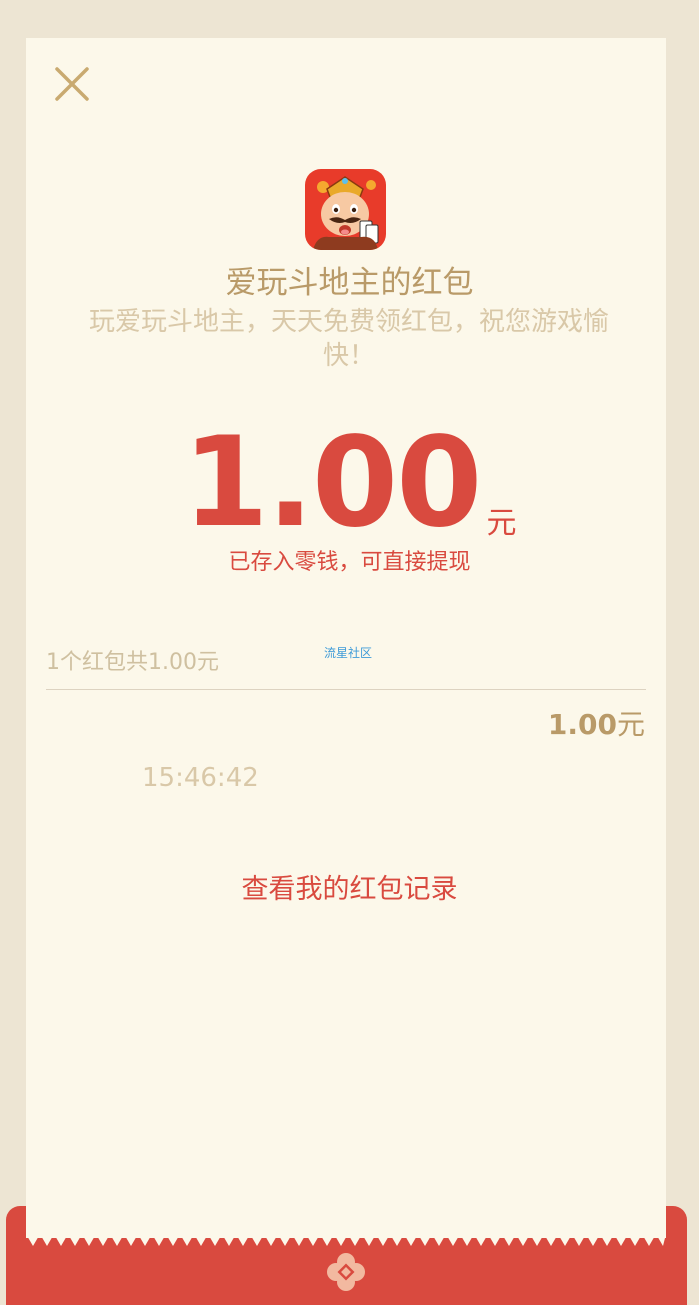  I want to click on amount-display: 1.00 元, so click(349, 483).